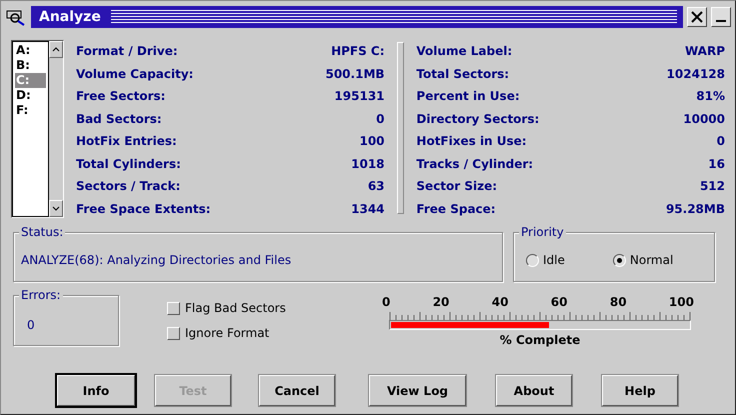  I want to click on group-title: Errors:, so click(41, 295).